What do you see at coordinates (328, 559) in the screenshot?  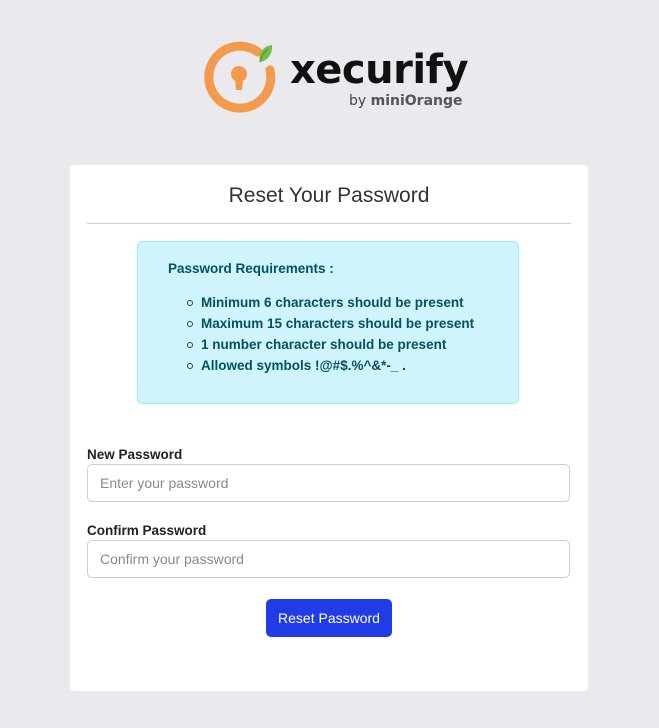 I see `confirm-password-input` at bounding box center [328, 559].